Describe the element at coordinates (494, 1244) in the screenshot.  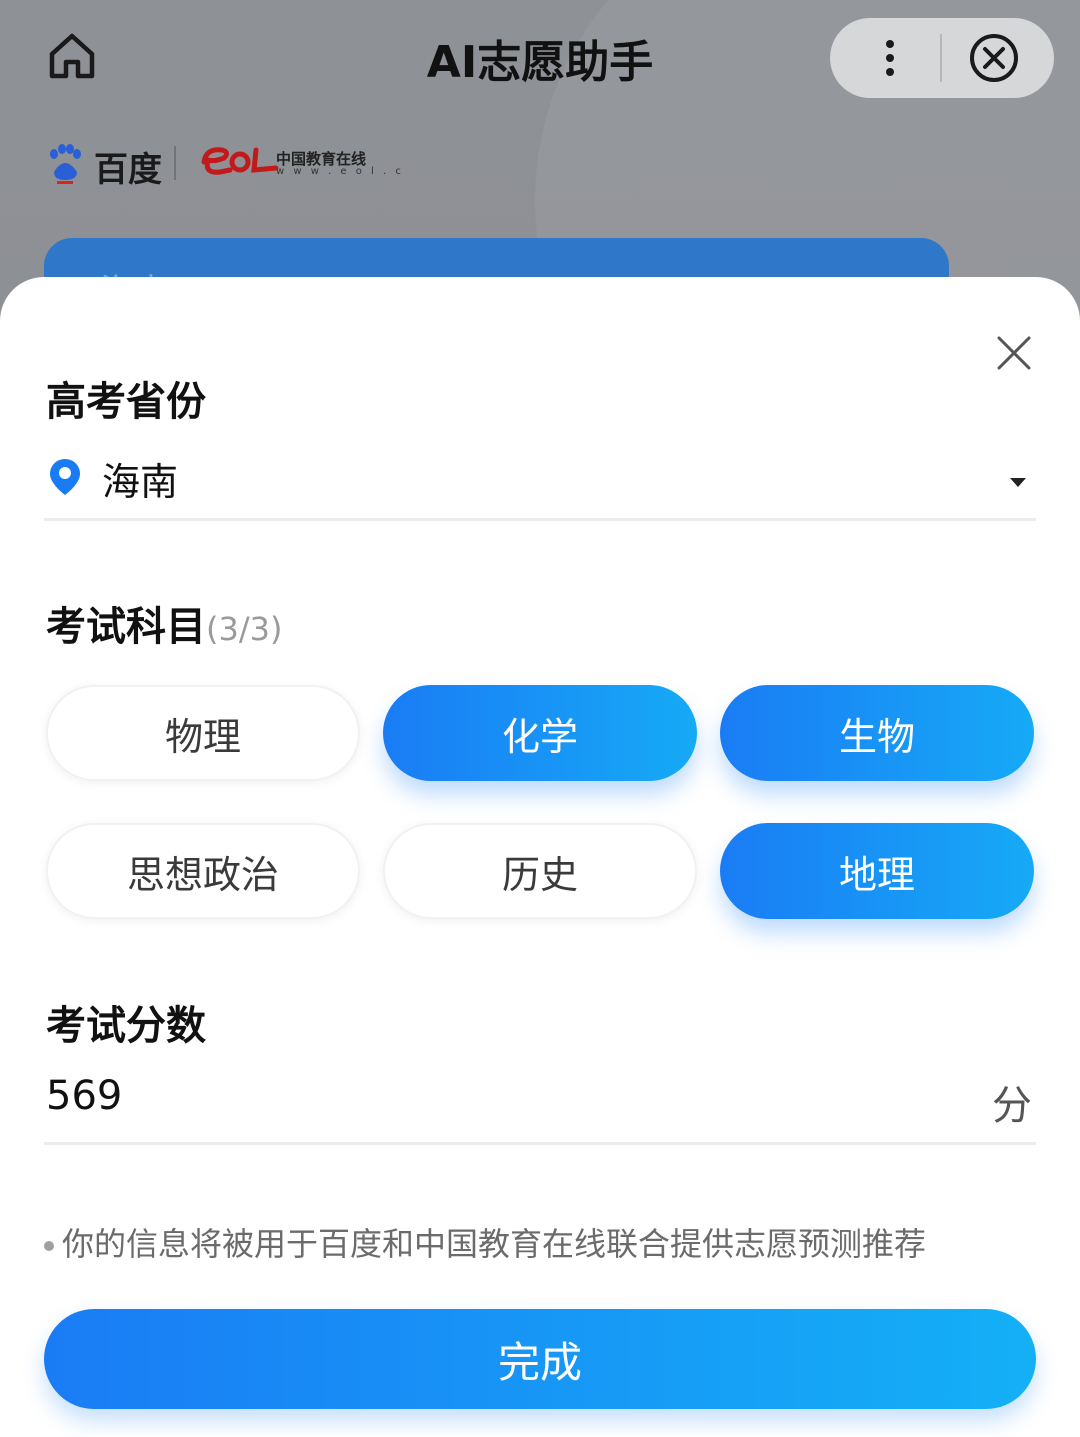
I see `privacy-notice-text: 你的信息将被用于百度和中国教育在线联合提供志愿预测推荐` at that location.